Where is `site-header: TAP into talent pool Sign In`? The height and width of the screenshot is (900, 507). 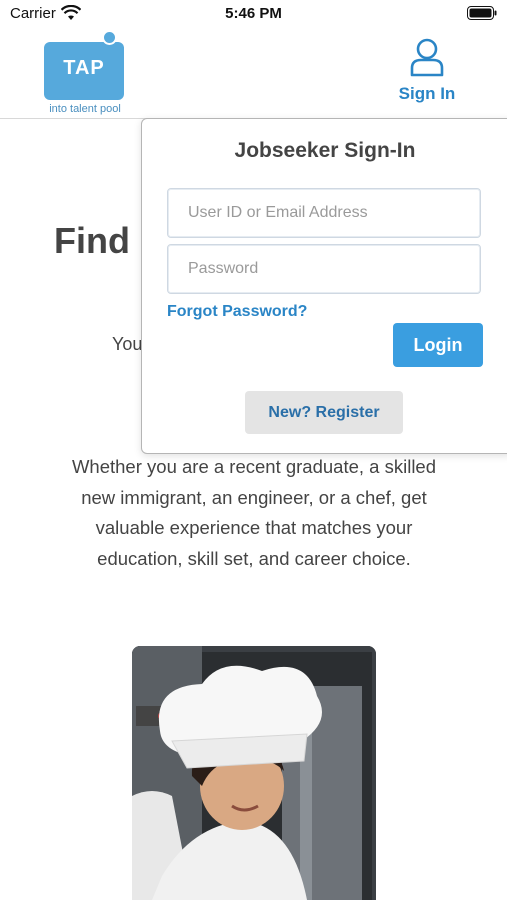
site-header: TAP into talent pool Sign In is located at coordinates (253, 73).